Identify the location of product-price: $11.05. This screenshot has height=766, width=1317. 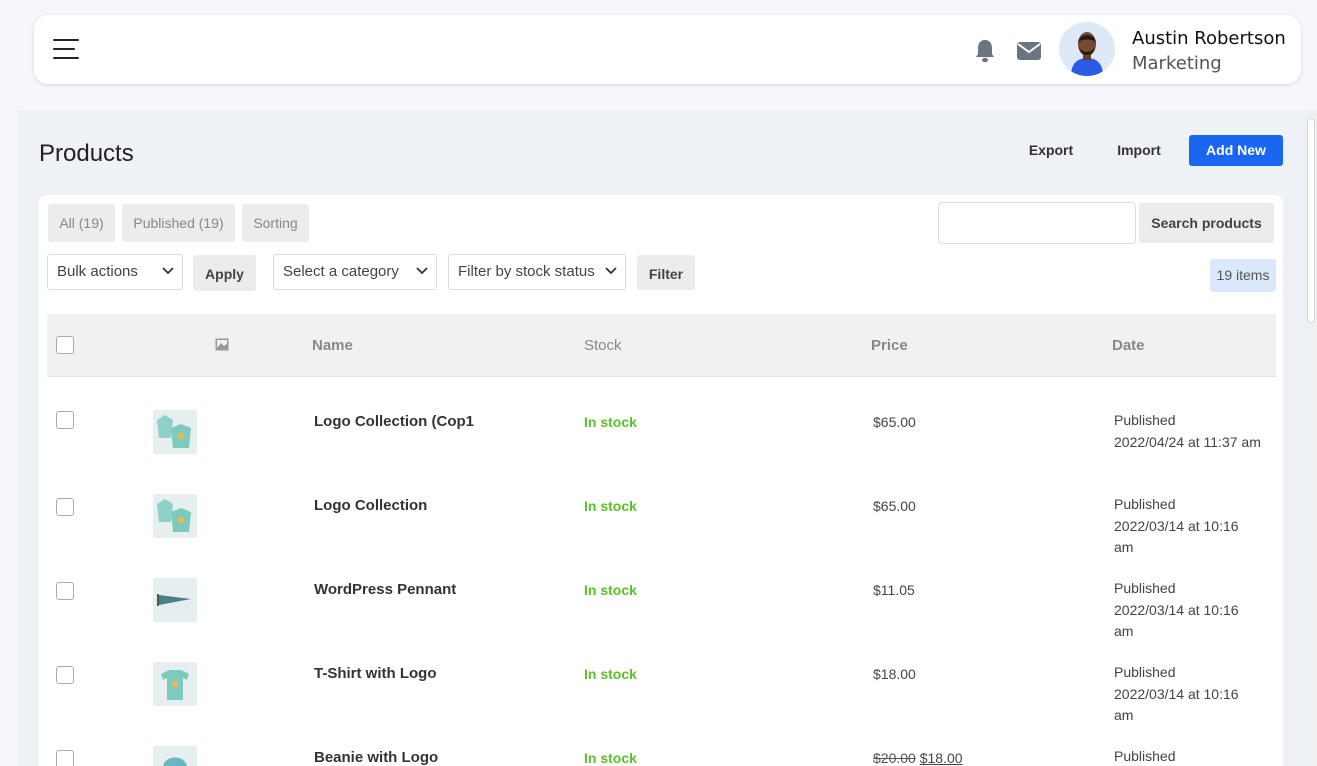
(894, 590).